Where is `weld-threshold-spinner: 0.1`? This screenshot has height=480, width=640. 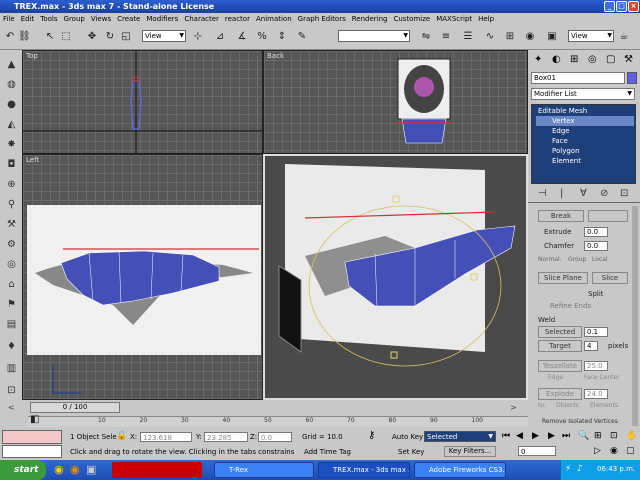
weld-threshold-spinner: 0.1 is located at coordinates (596, 332).